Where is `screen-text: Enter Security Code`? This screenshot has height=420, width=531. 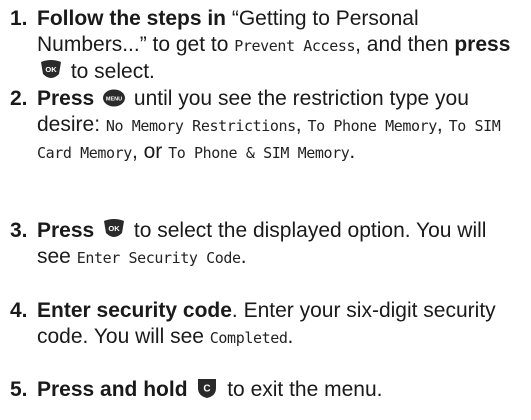 screen-text: Enter Security Code is located at coordinates (158, 258).